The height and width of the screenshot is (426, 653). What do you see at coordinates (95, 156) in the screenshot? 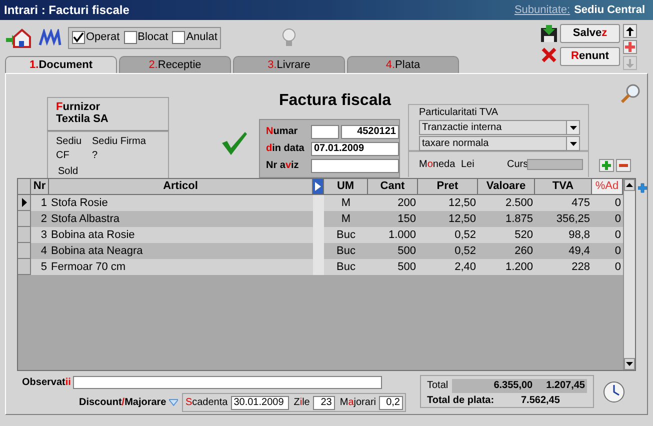
I see `cf-value: ?` at bounding box center [95, 156].